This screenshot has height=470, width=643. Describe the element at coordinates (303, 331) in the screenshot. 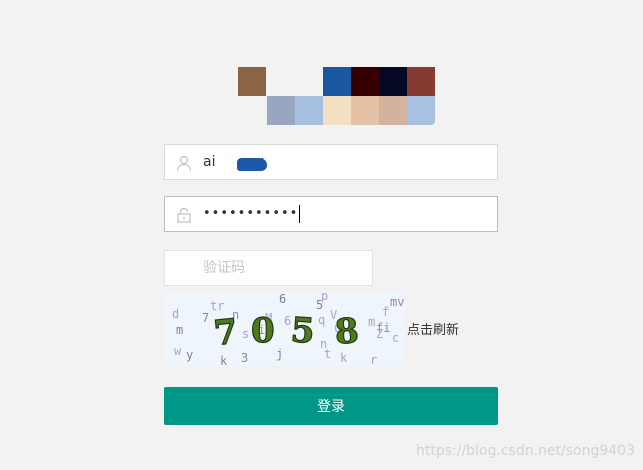

I see `captcha-digit: 5` at that location.